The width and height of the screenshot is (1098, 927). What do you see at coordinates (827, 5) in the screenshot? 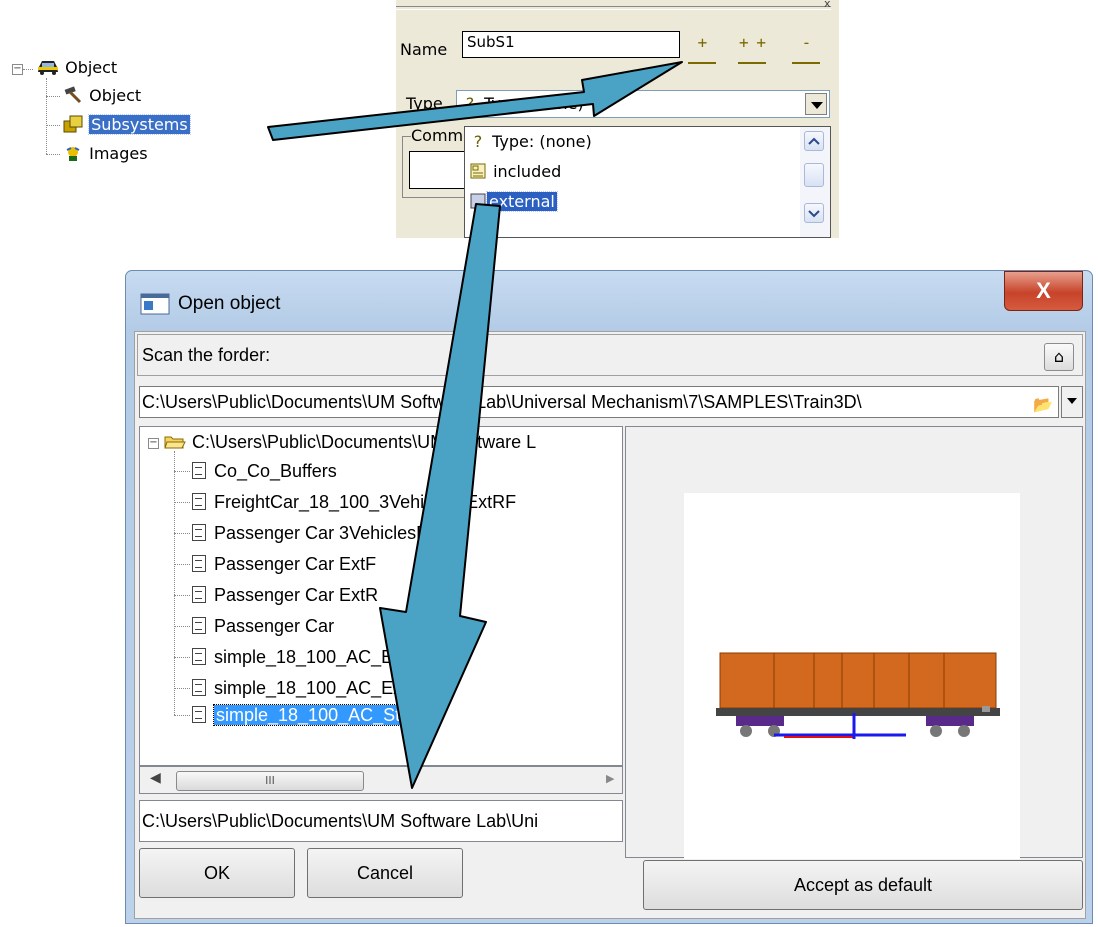
I see `panel-close-icon: x` at bounding box center [827, 5].